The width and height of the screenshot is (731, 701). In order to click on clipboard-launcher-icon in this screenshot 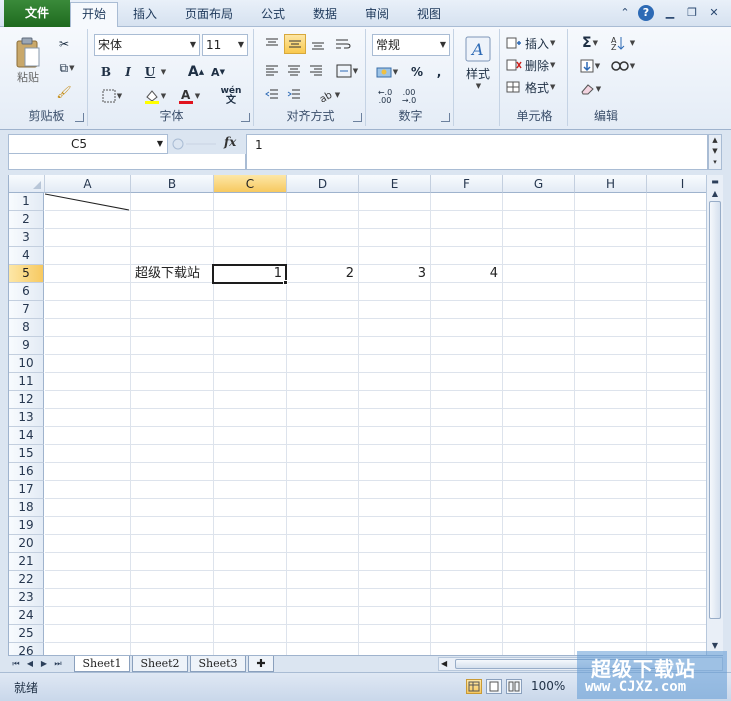, I will do `click(79, 117)`.